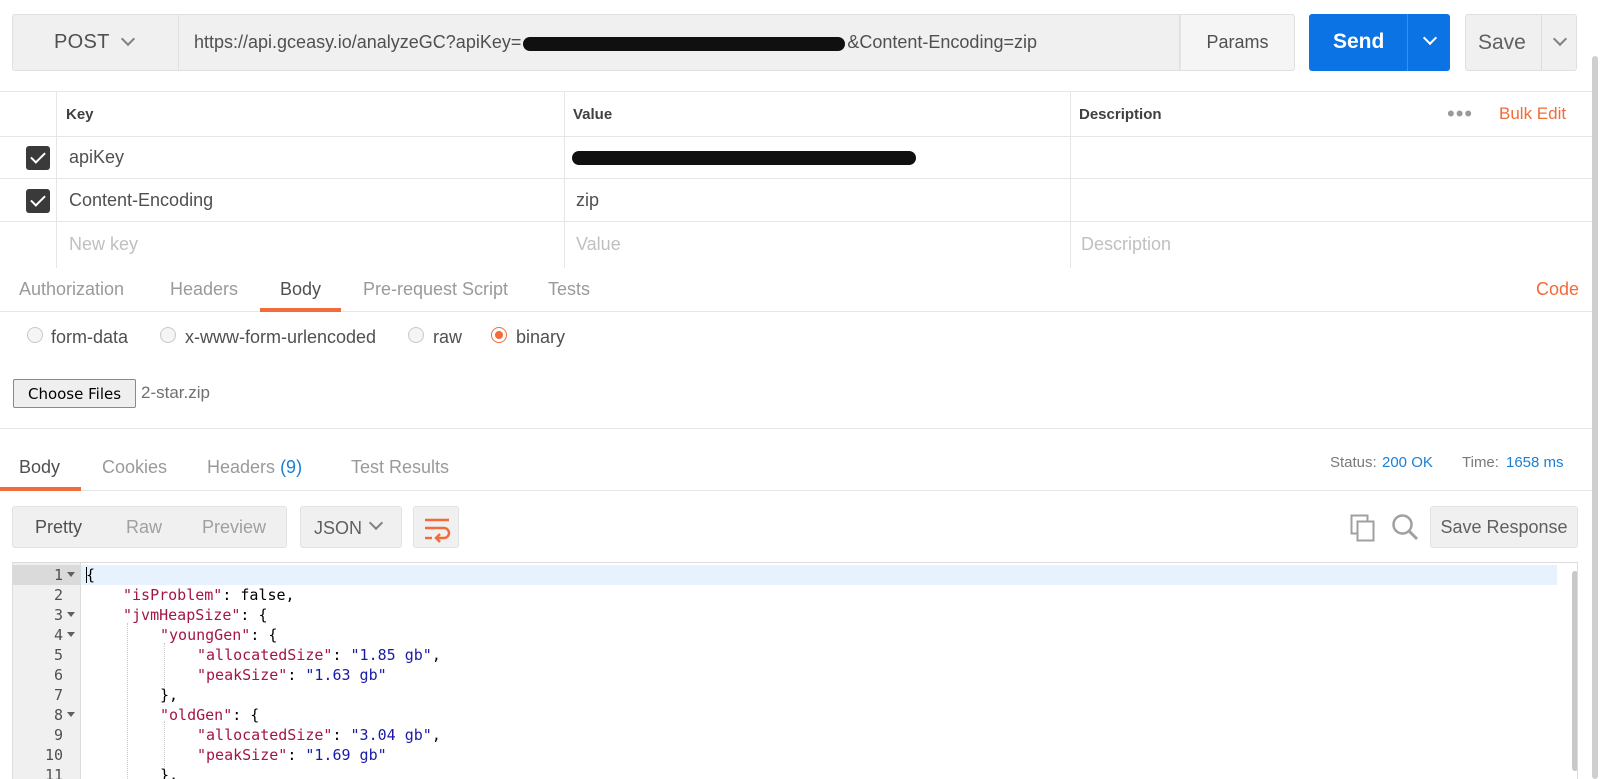 The width and height of the screenshot is (1600, 779). Describe the element at coordinates (1595, 417) in the screenshot. I see `page-scrollbar` at that location.